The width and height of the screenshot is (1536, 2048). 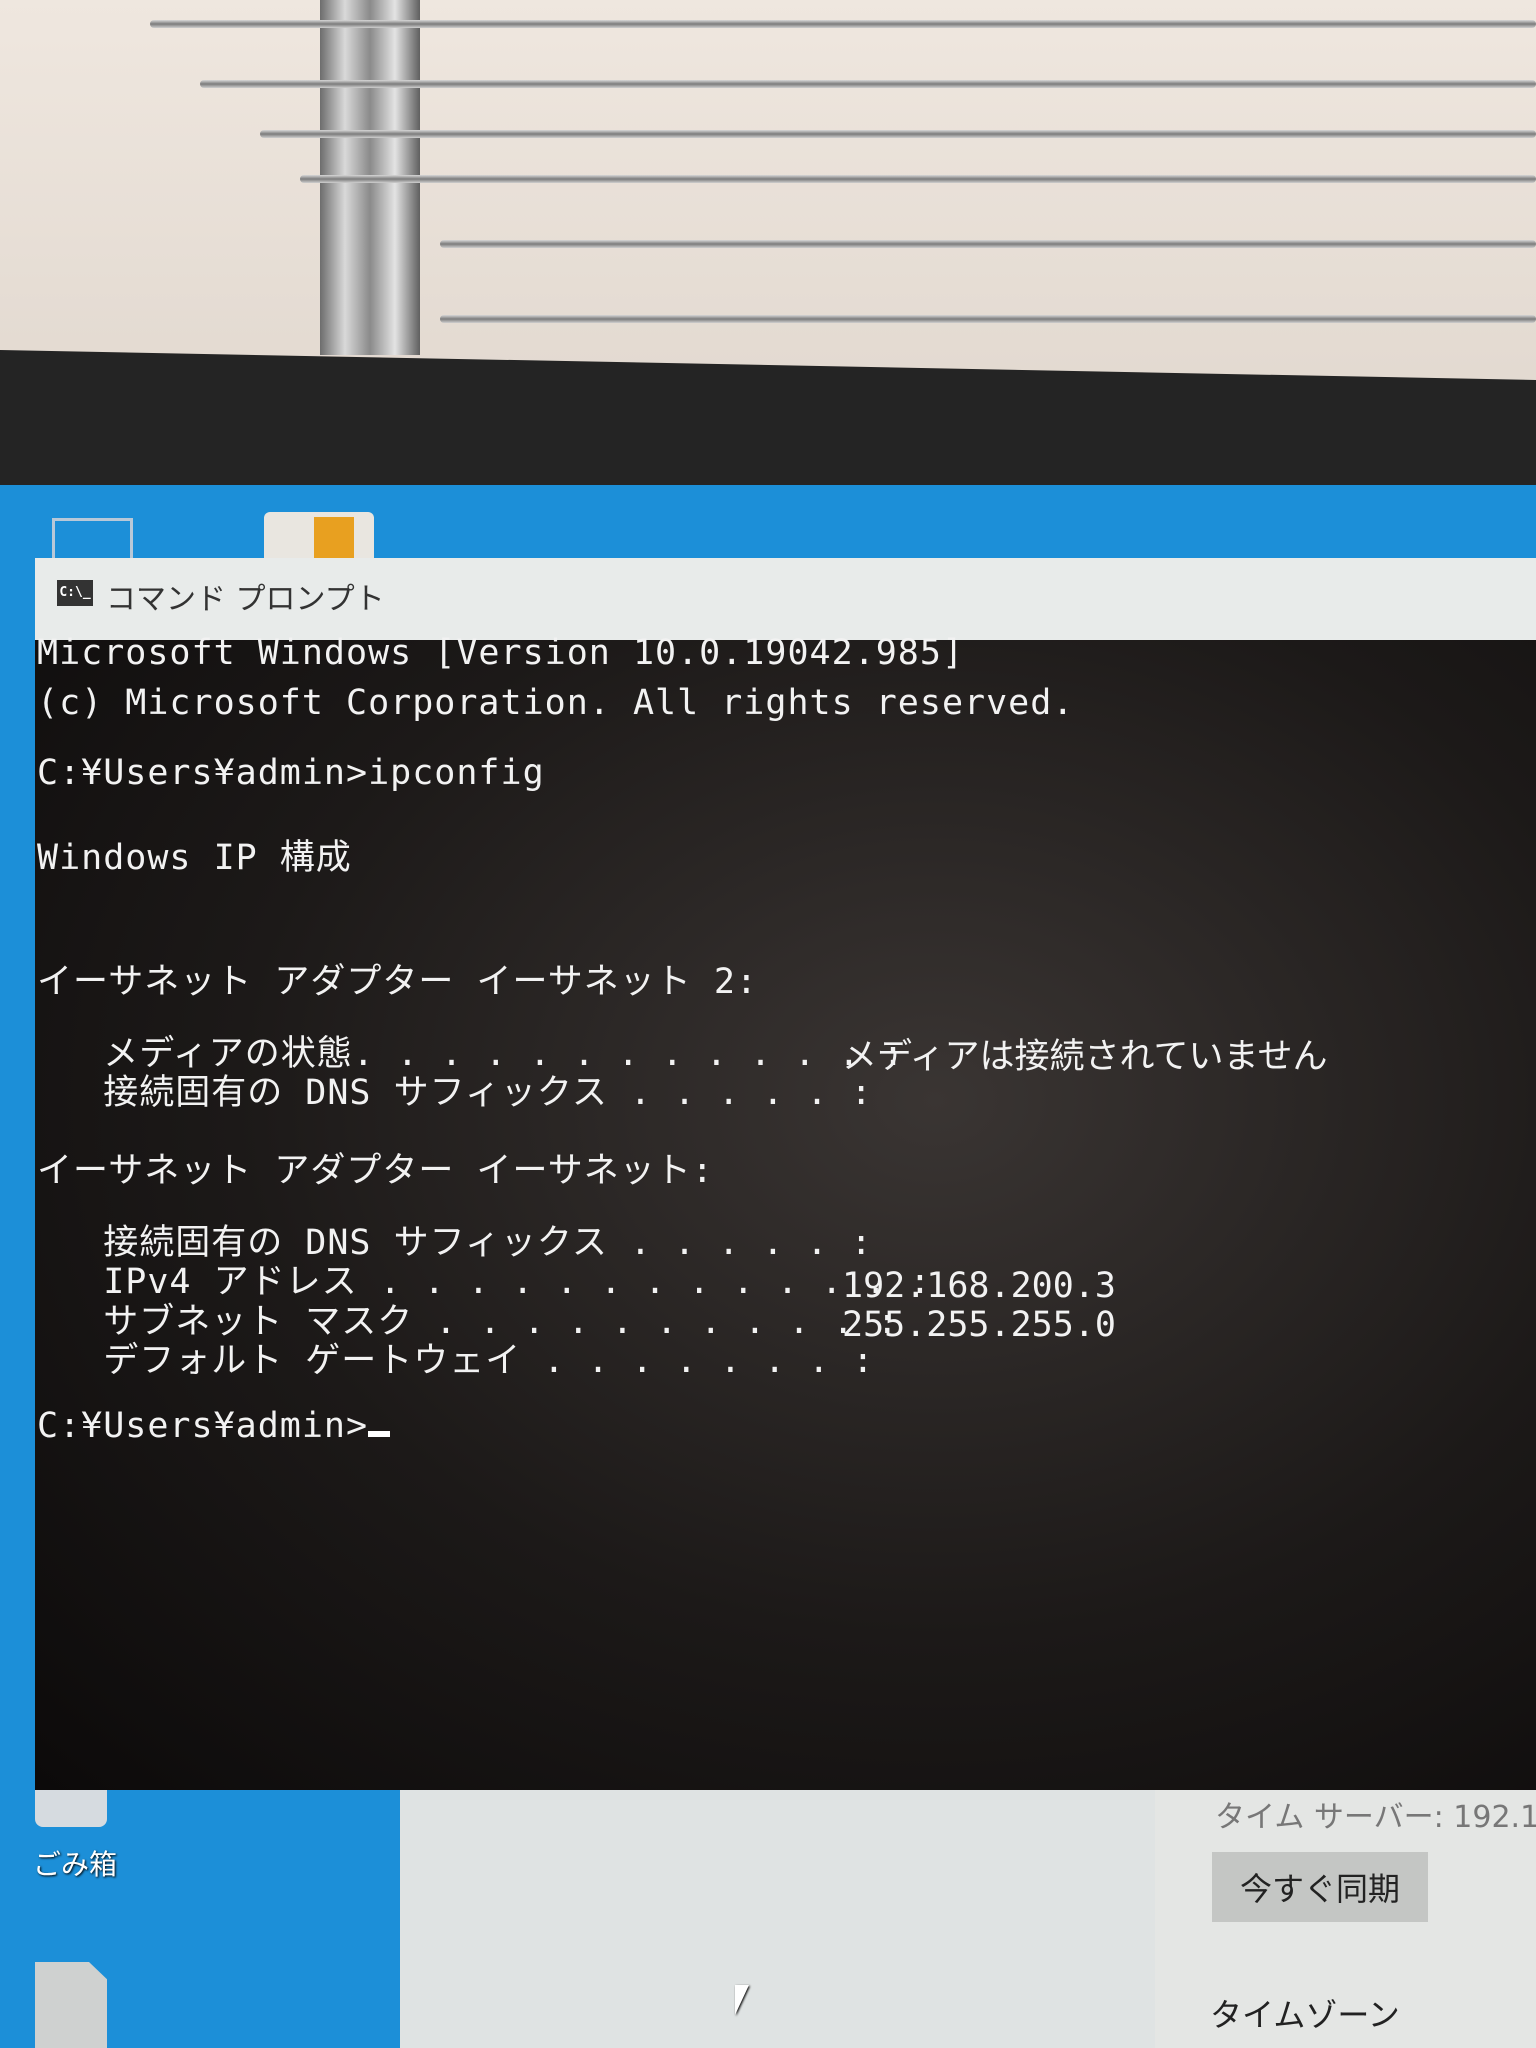 I want to click on window-title: コマンド プロンプト, so click(x=245, y=599).